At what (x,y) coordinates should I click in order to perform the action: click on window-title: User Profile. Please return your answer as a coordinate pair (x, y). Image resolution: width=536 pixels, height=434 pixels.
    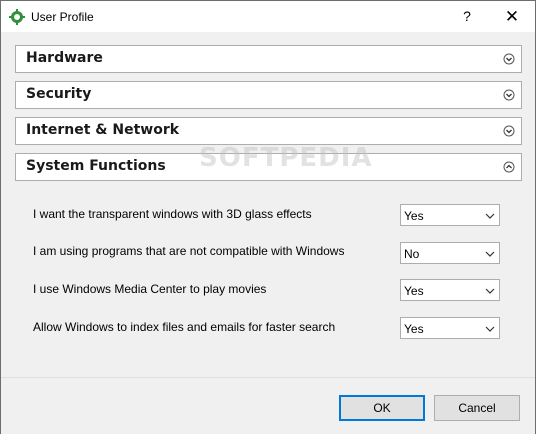
    Looking at the image, I should click on (62, 17).